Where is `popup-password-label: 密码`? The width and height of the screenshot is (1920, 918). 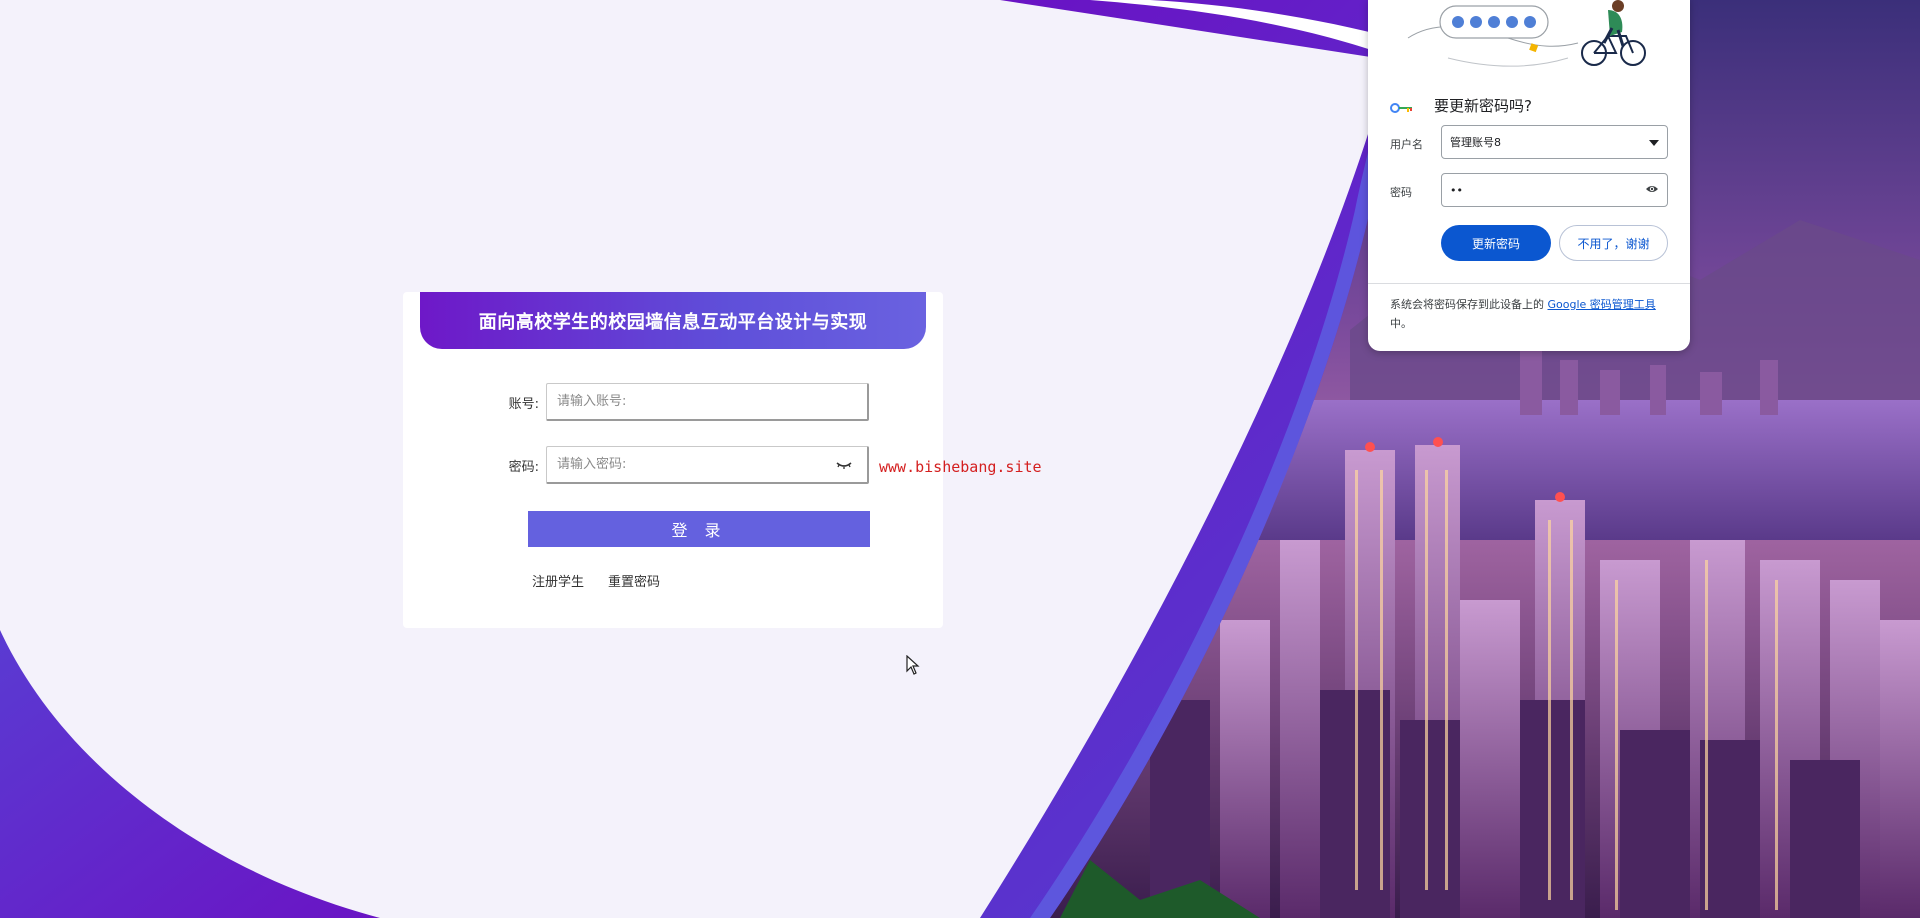 popup-password-label: 密码 is located at coordinates (1401, 192).